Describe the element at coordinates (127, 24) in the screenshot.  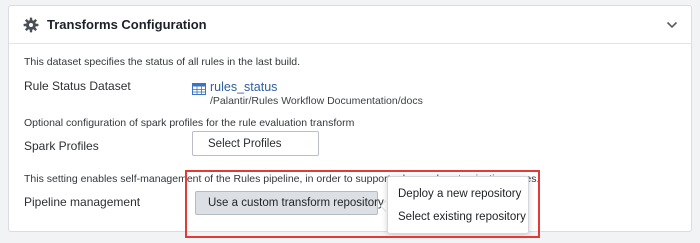
I see `panel-title: Transforms Configuration` at that location.